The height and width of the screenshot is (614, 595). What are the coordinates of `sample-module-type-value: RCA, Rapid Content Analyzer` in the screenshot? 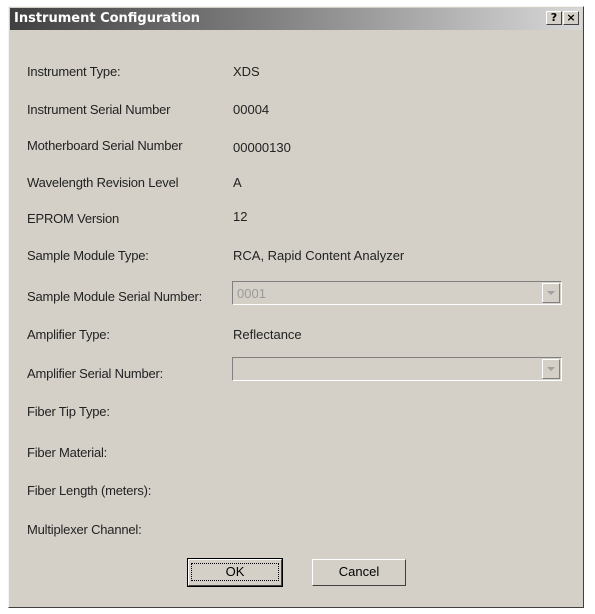 It's located at (319, 255).